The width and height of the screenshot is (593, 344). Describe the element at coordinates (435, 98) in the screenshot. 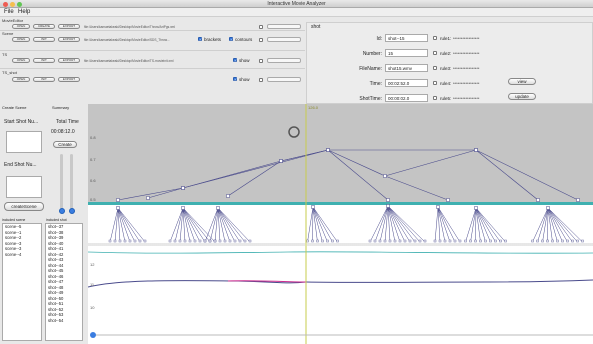

I see `rule5-checkbox` at that location.